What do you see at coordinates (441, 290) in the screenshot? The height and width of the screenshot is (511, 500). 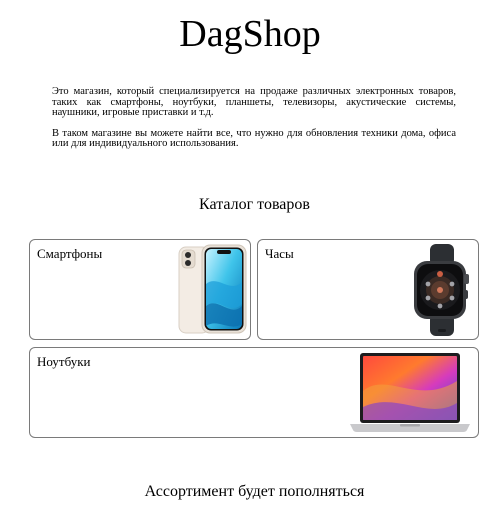 I see `smartwatch-image` at bounding box center [441, 290].